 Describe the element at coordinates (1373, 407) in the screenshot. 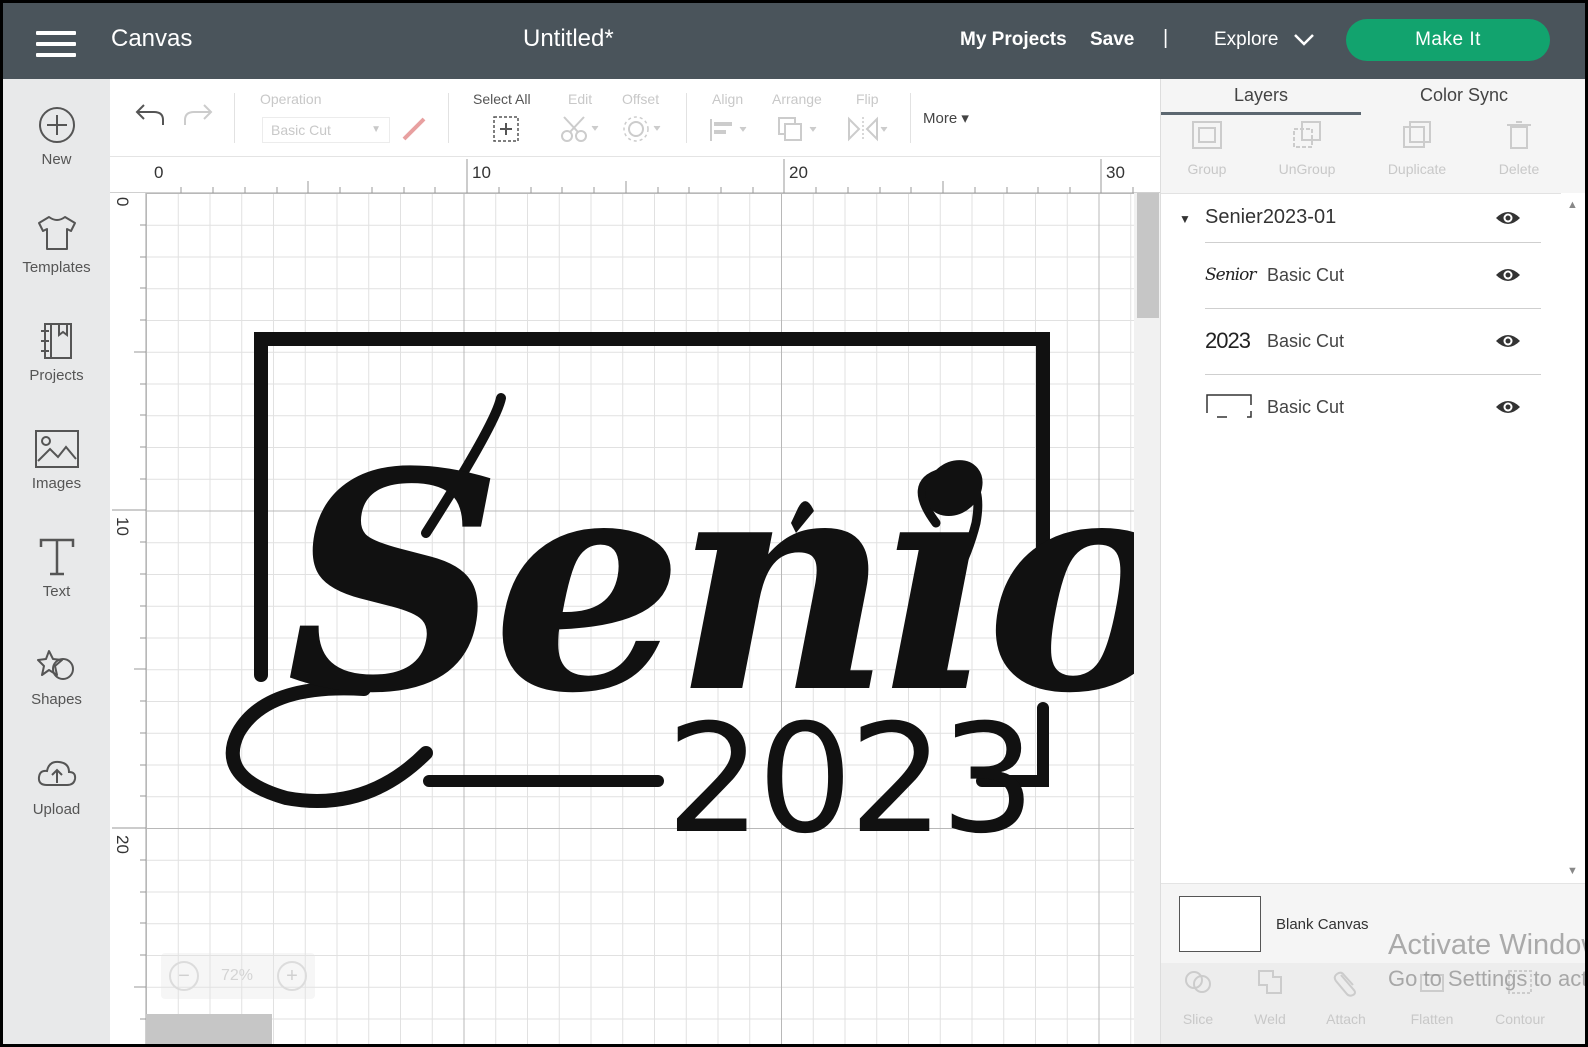

I see `layer-row: Basic Cut` at that location.